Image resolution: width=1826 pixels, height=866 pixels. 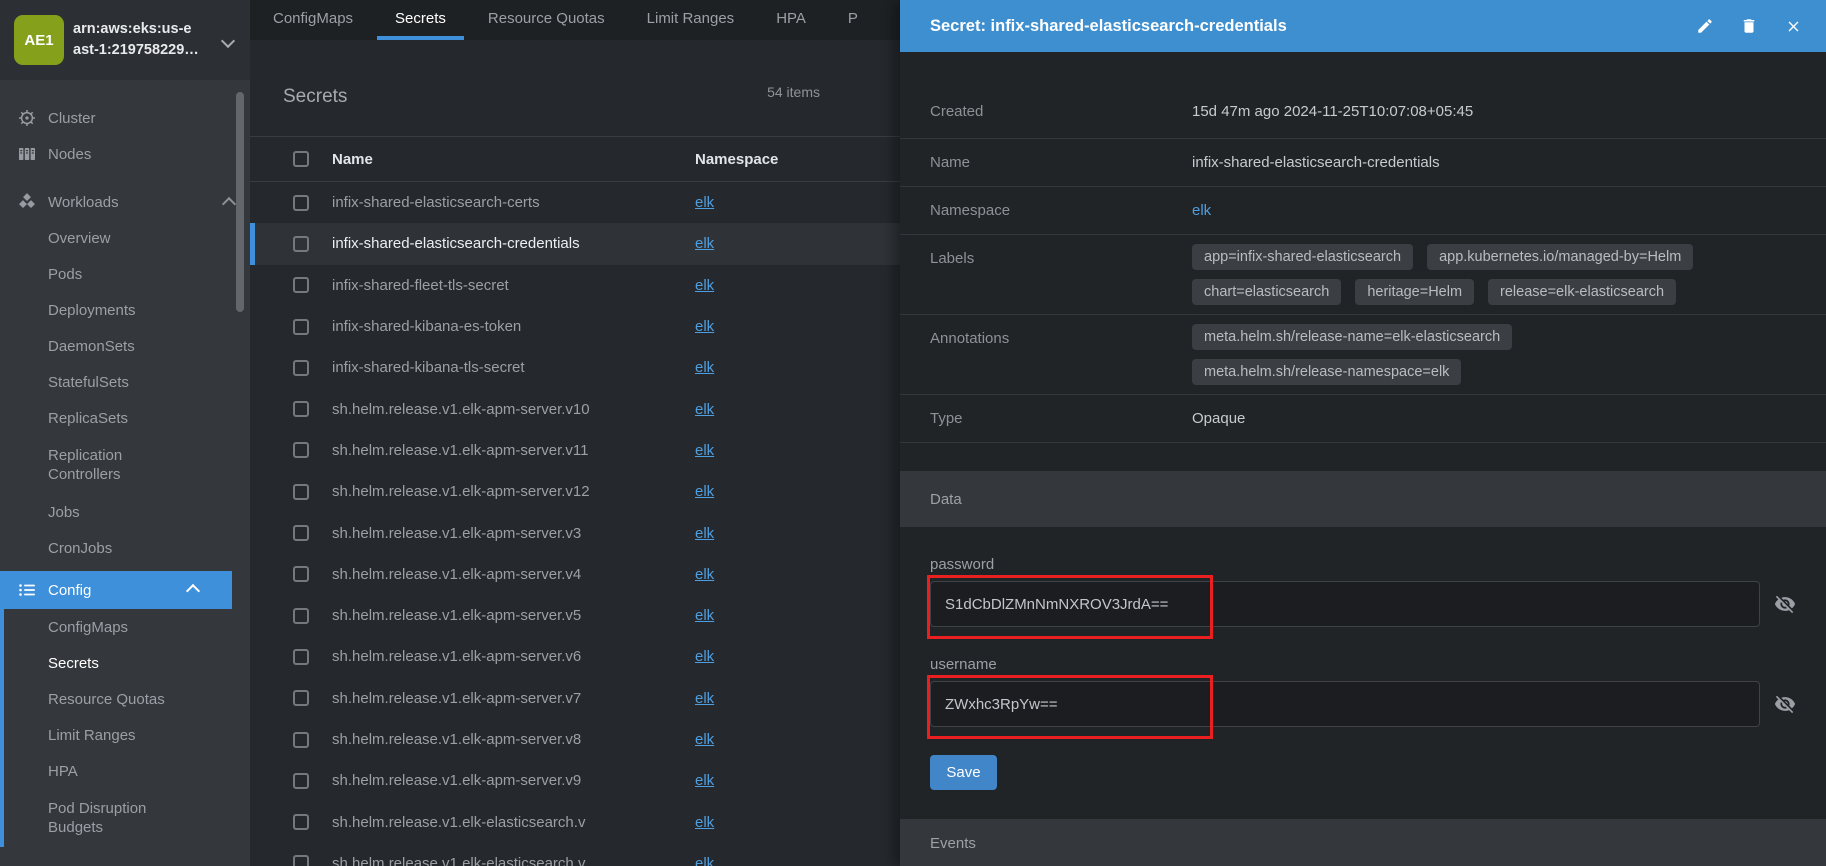 I want to click on sidebar-item-overview: Overview, so click(x=125, y=238).